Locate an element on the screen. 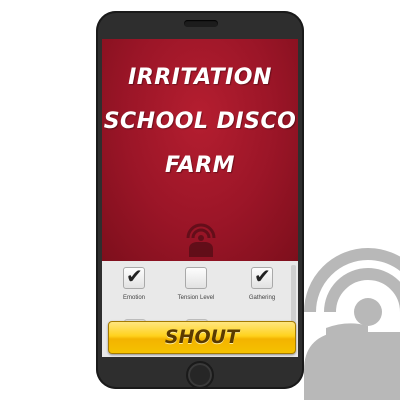 This screenshot has height=400, width=400. options-row: ✔ Emotion Tension Level ✔ Gathering is located at coordinates (197, 290).